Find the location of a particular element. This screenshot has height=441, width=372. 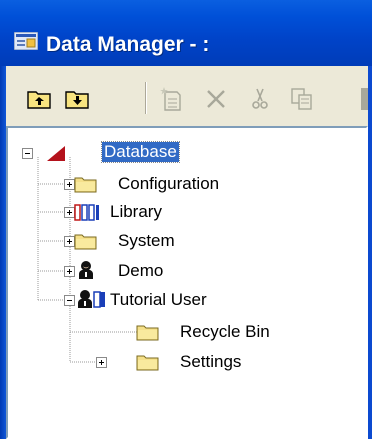

tree-node-settings: Settings is located at coordinates (189, 362).